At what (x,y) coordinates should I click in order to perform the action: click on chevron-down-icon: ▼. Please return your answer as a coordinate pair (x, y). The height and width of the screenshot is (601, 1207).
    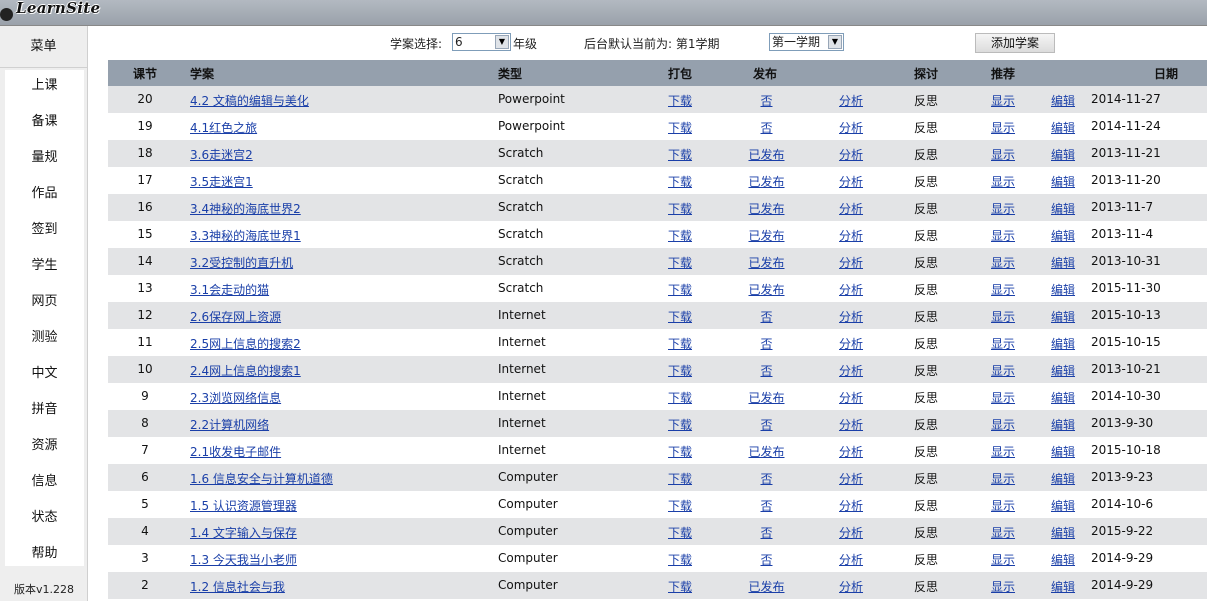
    Looking at the image, I should click on (502, 42).